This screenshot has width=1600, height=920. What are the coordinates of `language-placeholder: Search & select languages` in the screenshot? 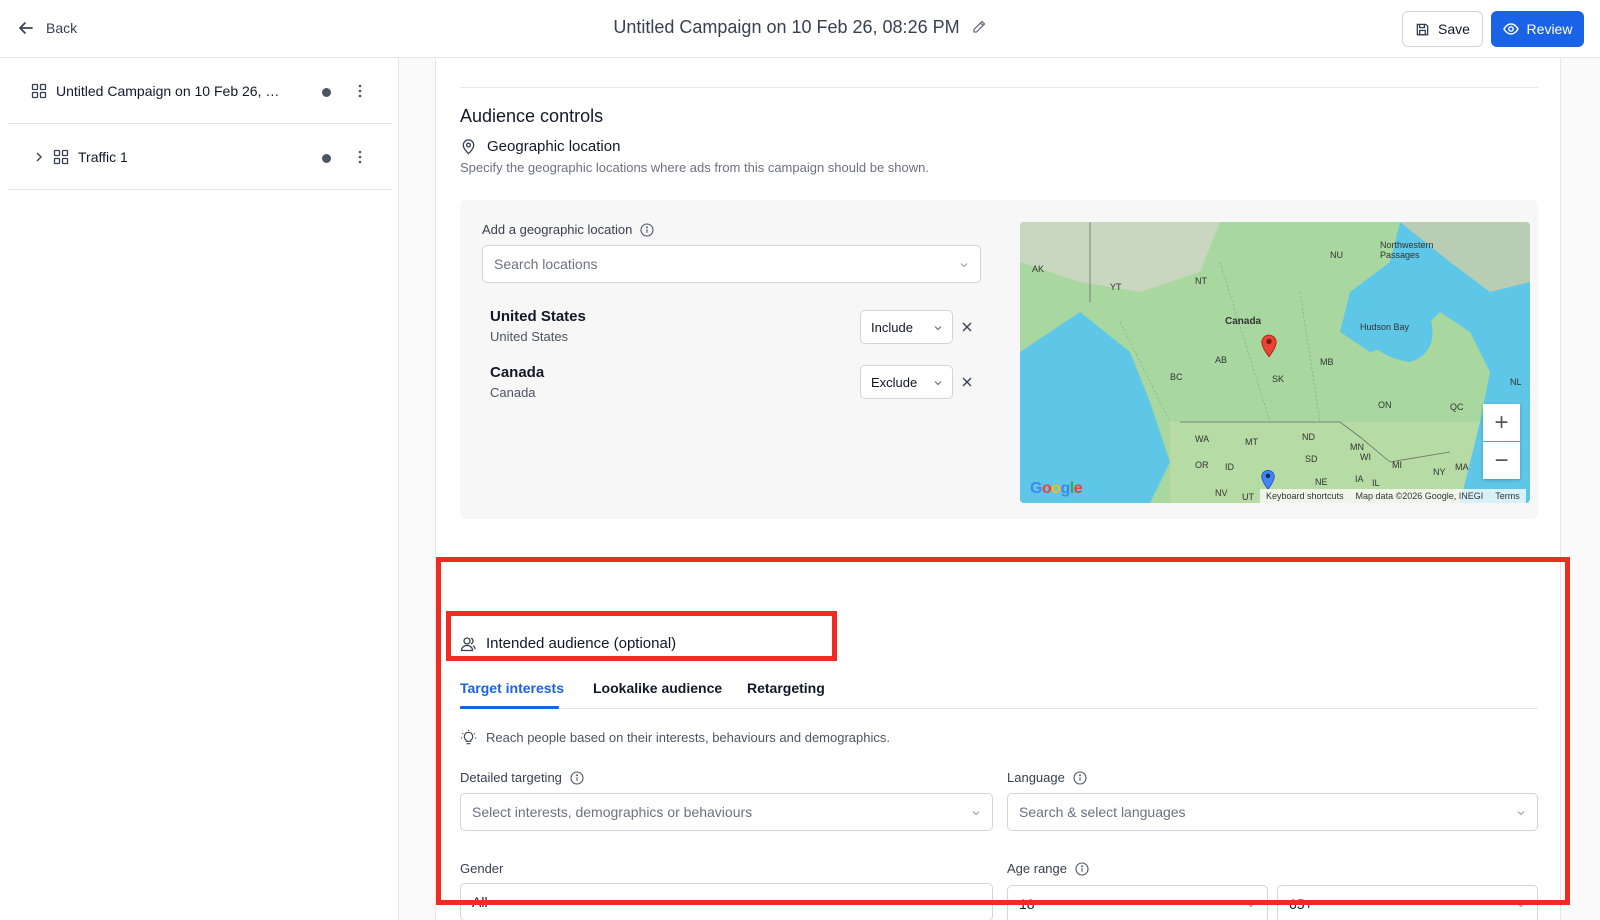 It's located at (1102, 812).